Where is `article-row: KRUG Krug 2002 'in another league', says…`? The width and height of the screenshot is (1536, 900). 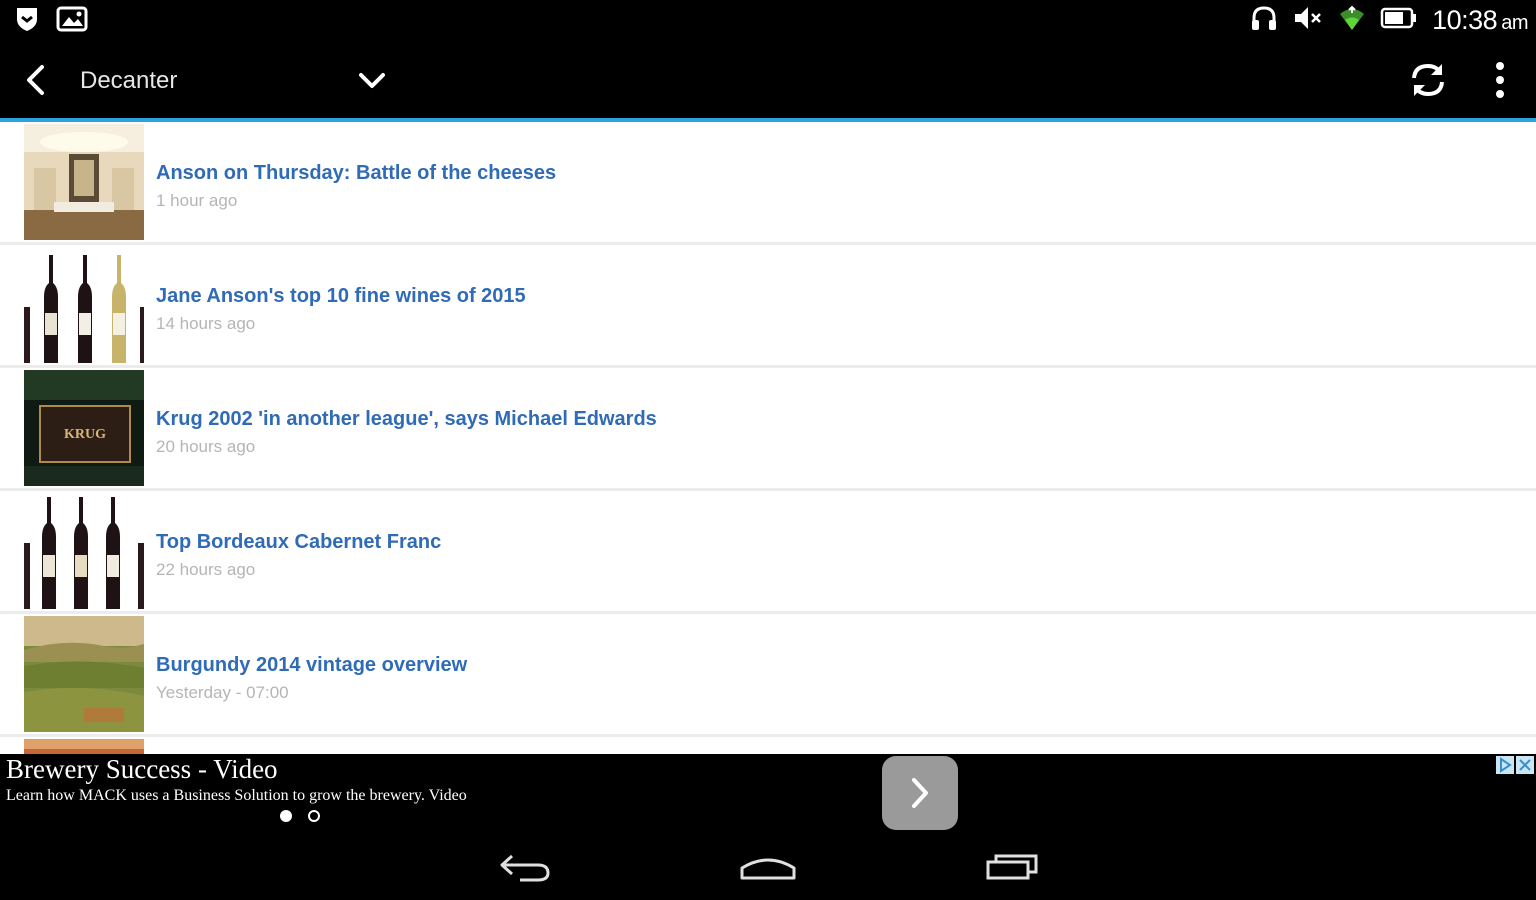 article-row: KRUG Krug 2002 'in another league', says… is located at coordinates (768, 428).